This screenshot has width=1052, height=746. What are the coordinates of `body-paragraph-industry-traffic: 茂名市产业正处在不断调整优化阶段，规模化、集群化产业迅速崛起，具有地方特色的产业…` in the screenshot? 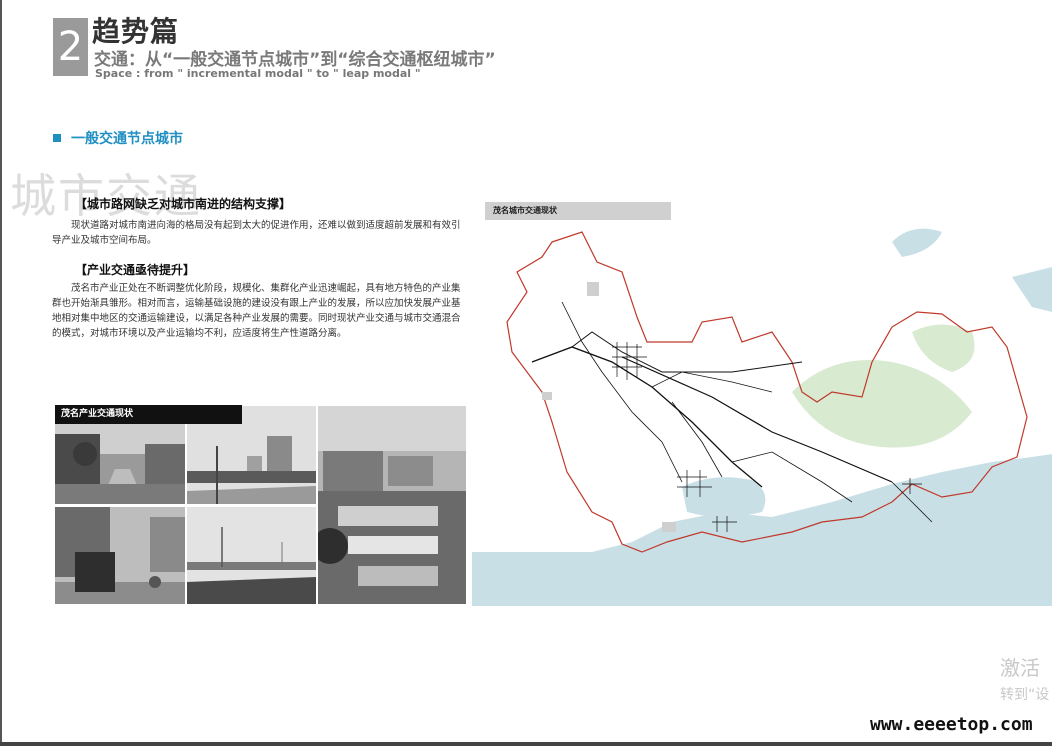 It's located at (256, 311).